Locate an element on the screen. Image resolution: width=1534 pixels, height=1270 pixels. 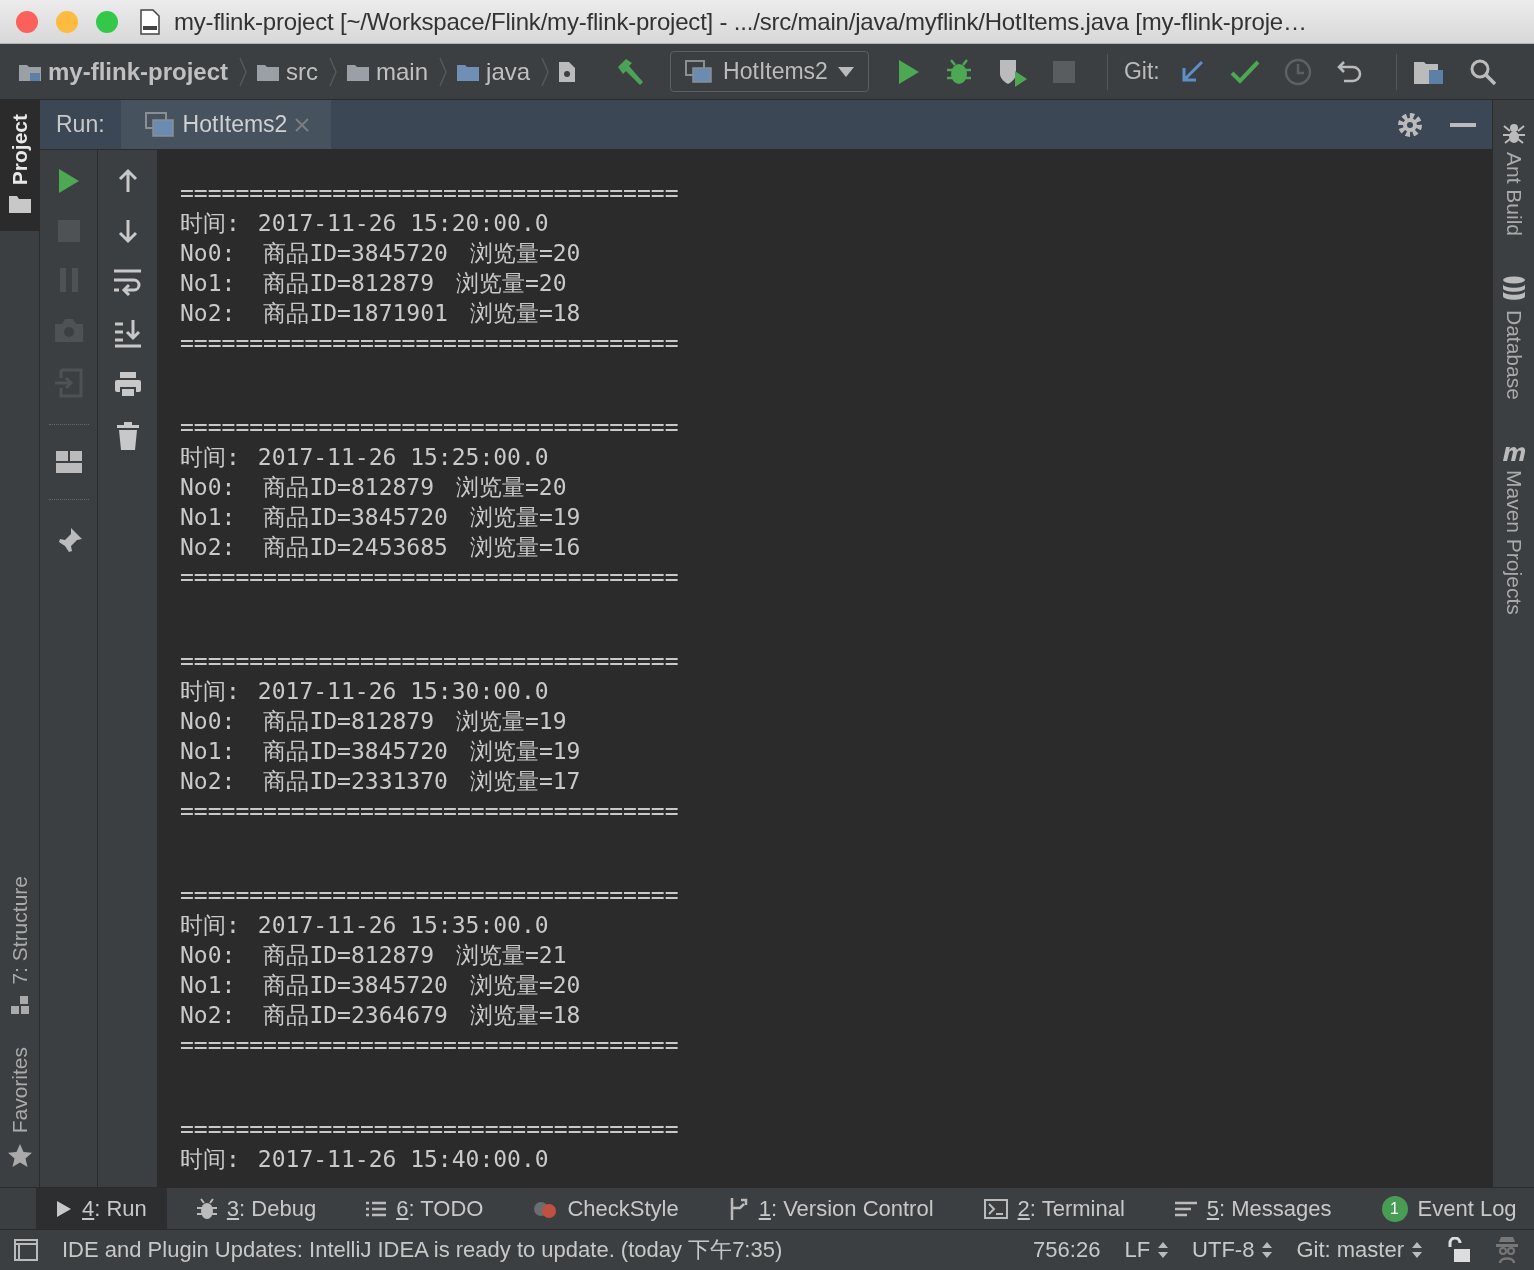
timestamp: 2017-11-26 15:30:00.0 is located at coordinates (403, 691).